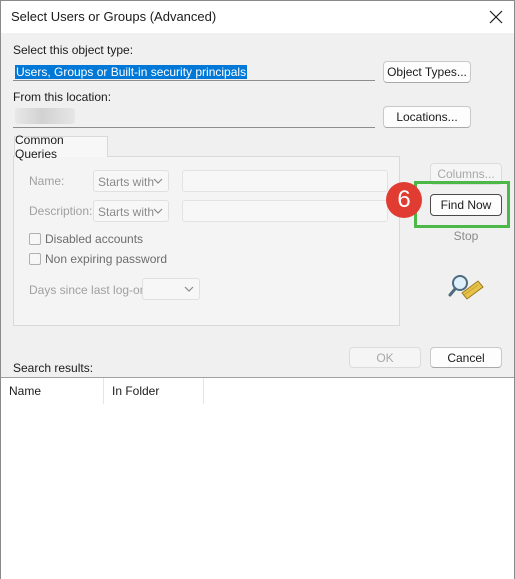  I want to click on location-label: From this location:, so click(62, 97).